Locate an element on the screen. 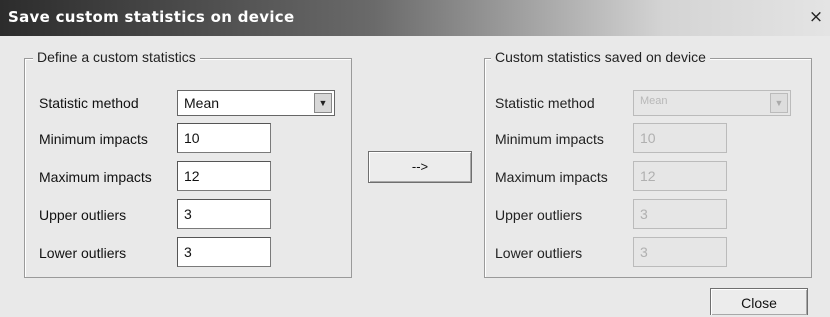 The height and width of the screenshot is (317, 830). close-icon: × is located at coordinates (816, 17).